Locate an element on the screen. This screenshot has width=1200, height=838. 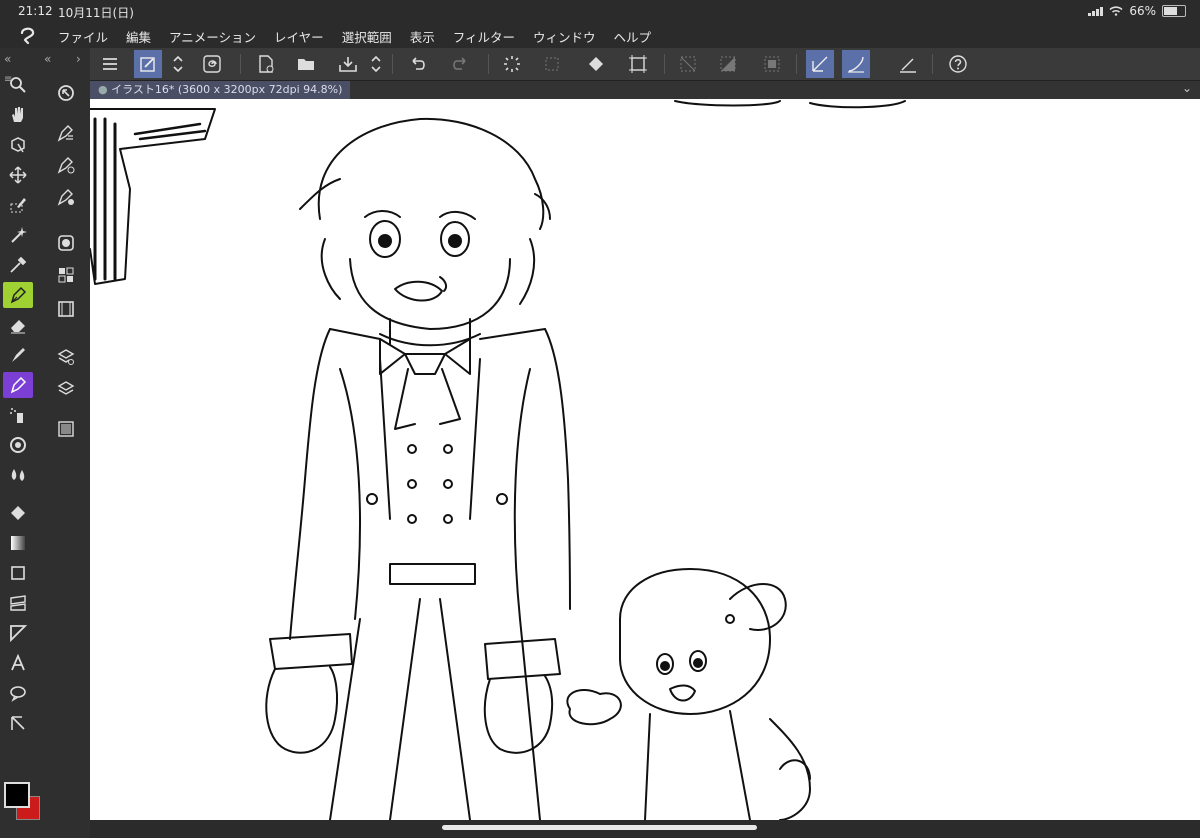
brush-tool-icon is located at coordinates (18, 355).